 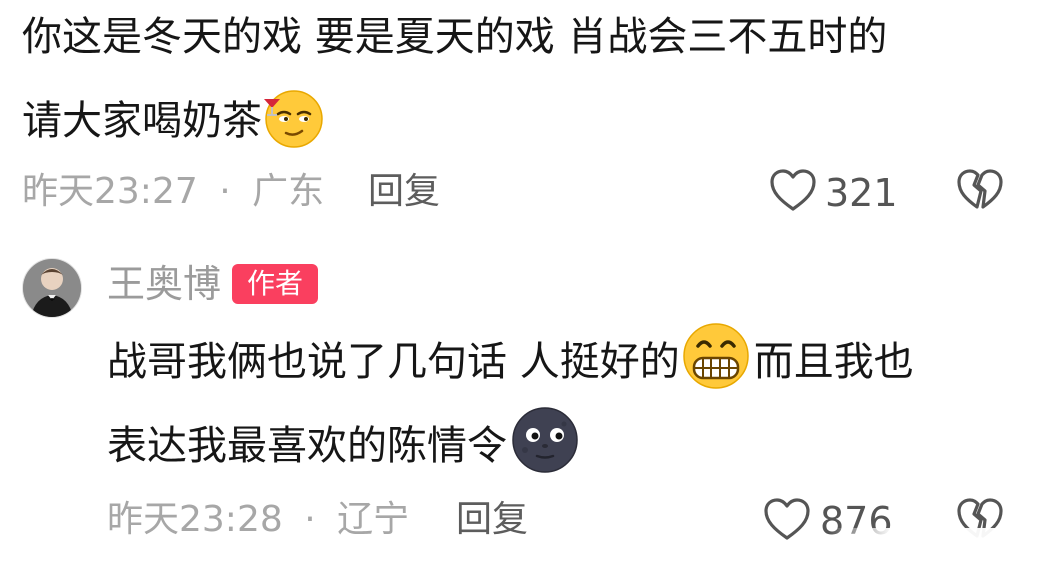 I want to click on comment-1-text-line2-content: 请大家喝奶茶, so click(x=142, y=121).